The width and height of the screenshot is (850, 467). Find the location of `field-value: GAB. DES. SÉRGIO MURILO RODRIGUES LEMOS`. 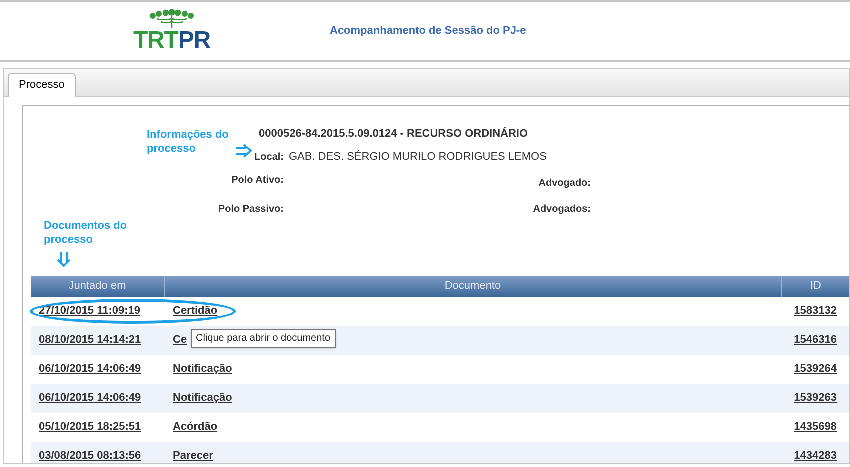

field-value: GAB. DES. SÉRGIO MURILO RODRIGUES LEMOS is located at coordinates (418, 157).